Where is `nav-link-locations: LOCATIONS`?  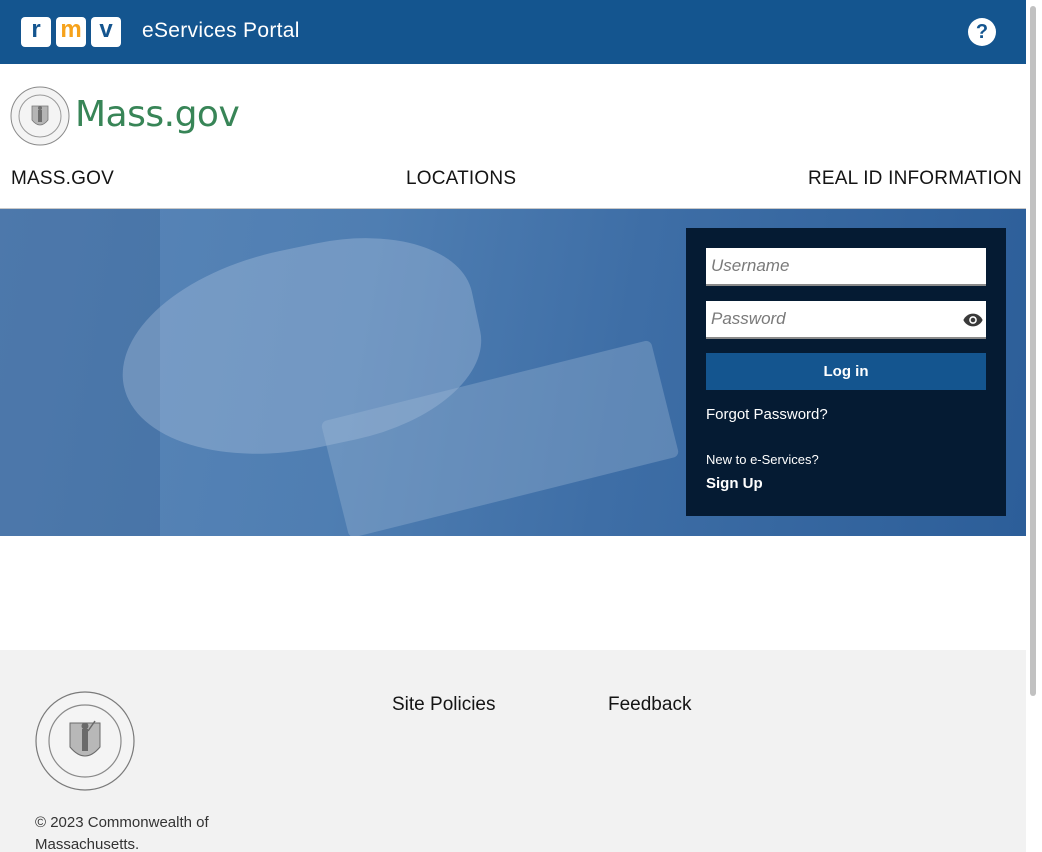
nav-link-locations: LOCATIONS is located at coordinates (461, 179).